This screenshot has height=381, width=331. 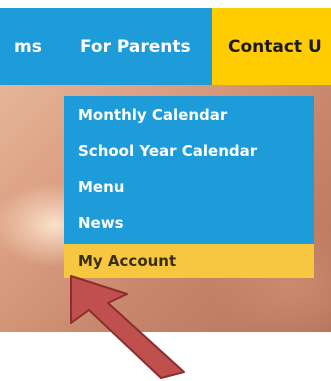 What do you see at coordinates (28, 46) in the screenshot?
I see `nav-item-programs: ms` at bounding box center [28, 46].